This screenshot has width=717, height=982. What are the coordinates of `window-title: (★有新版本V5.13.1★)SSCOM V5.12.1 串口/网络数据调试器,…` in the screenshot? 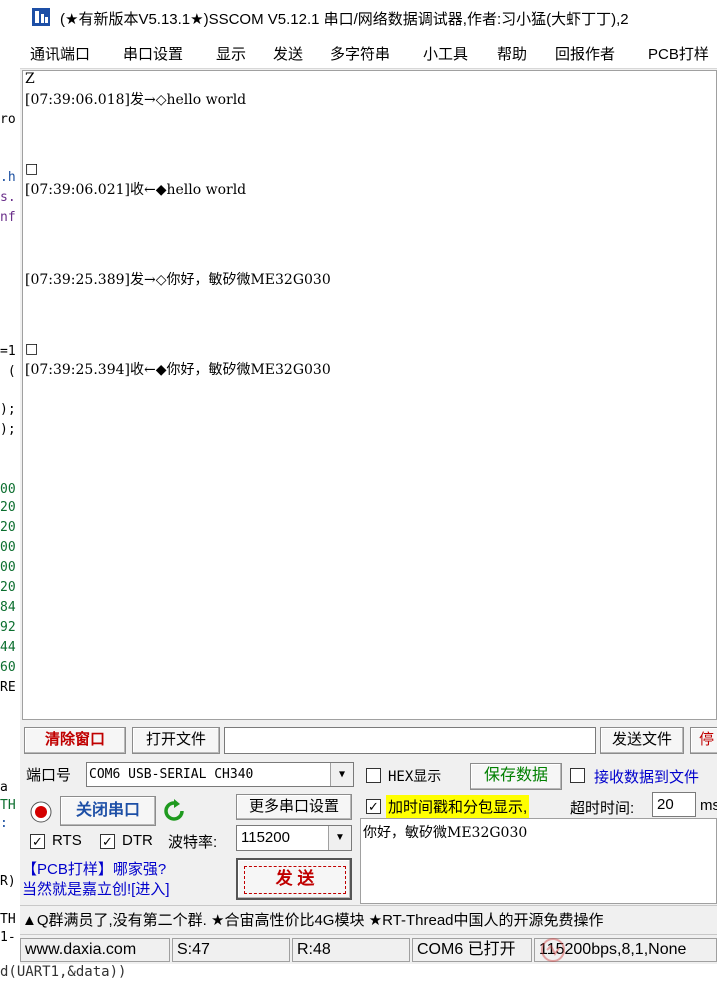 It's located at (344, 19).